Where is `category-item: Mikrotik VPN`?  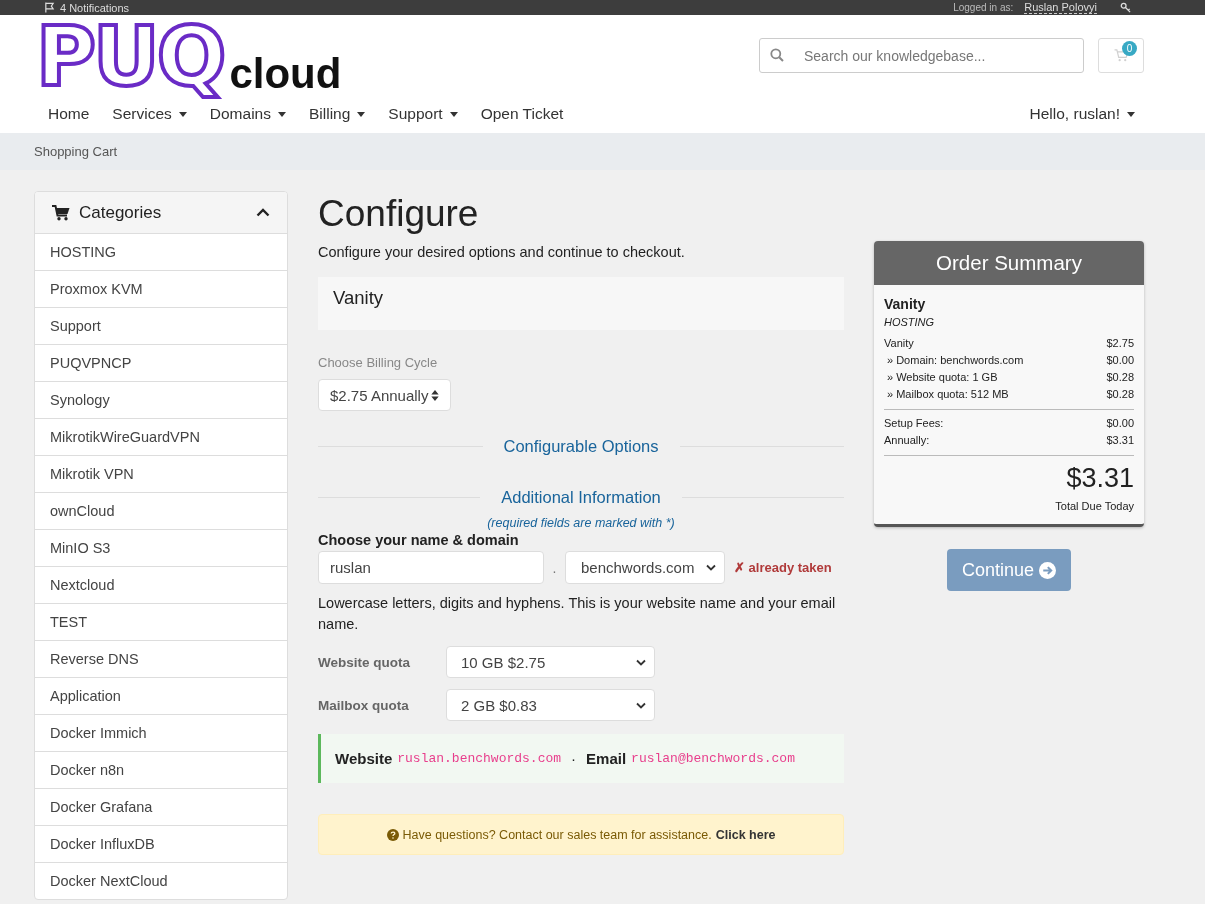
category-item: Mikrotik VPN is located at coordinates (161, 473).